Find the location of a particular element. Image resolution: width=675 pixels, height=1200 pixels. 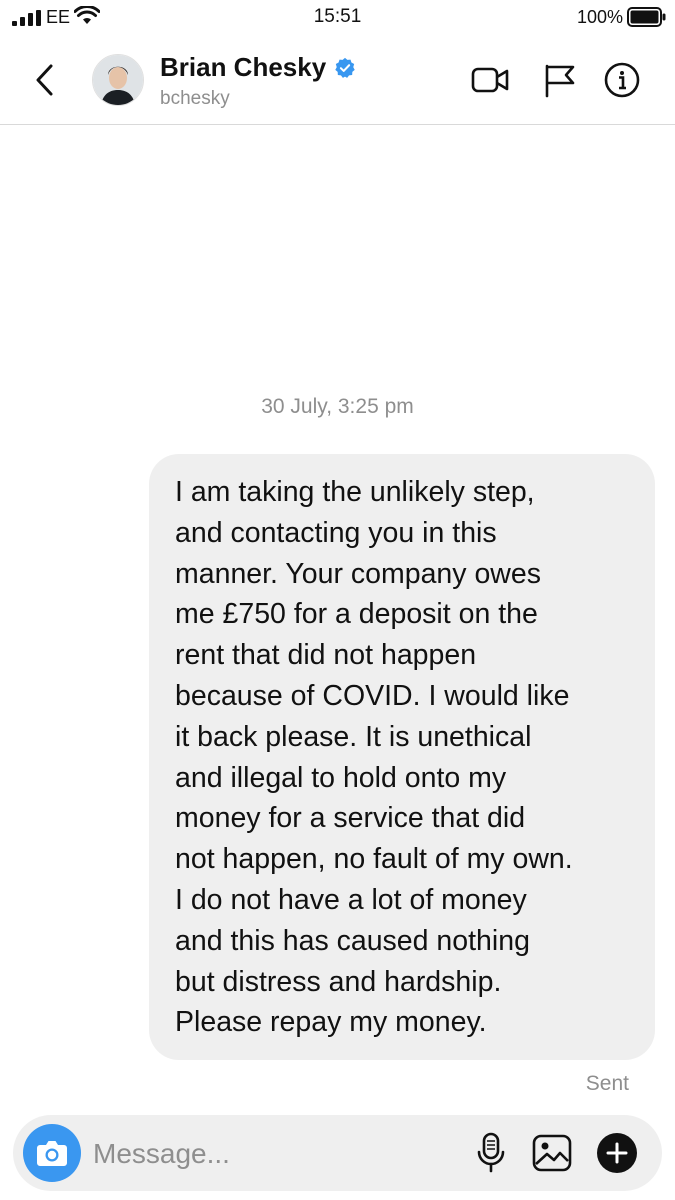

message-input is located at coordinates (273, 1154).